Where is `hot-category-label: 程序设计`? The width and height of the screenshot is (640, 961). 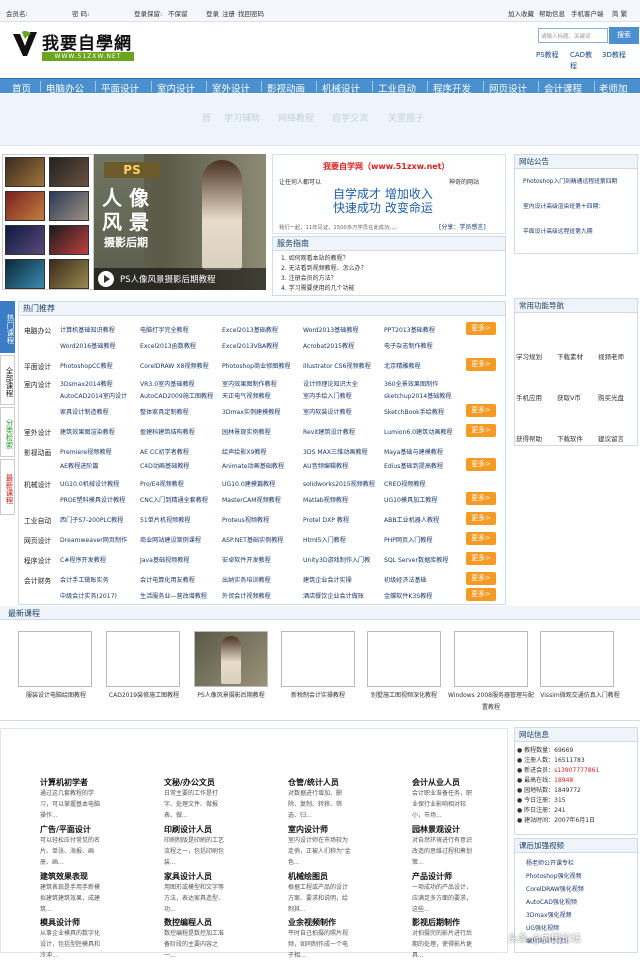 hot-category-label: 程序设计 is located at coordinates (37, 560).